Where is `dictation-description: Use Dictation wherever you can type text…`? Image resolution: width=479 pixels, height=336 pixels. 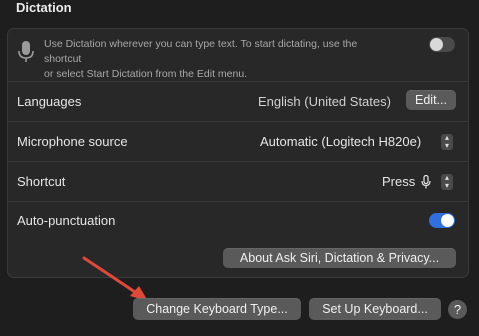 dictation-description: Use Dictation wherever you can type text… is located at coordinates (219, 59).